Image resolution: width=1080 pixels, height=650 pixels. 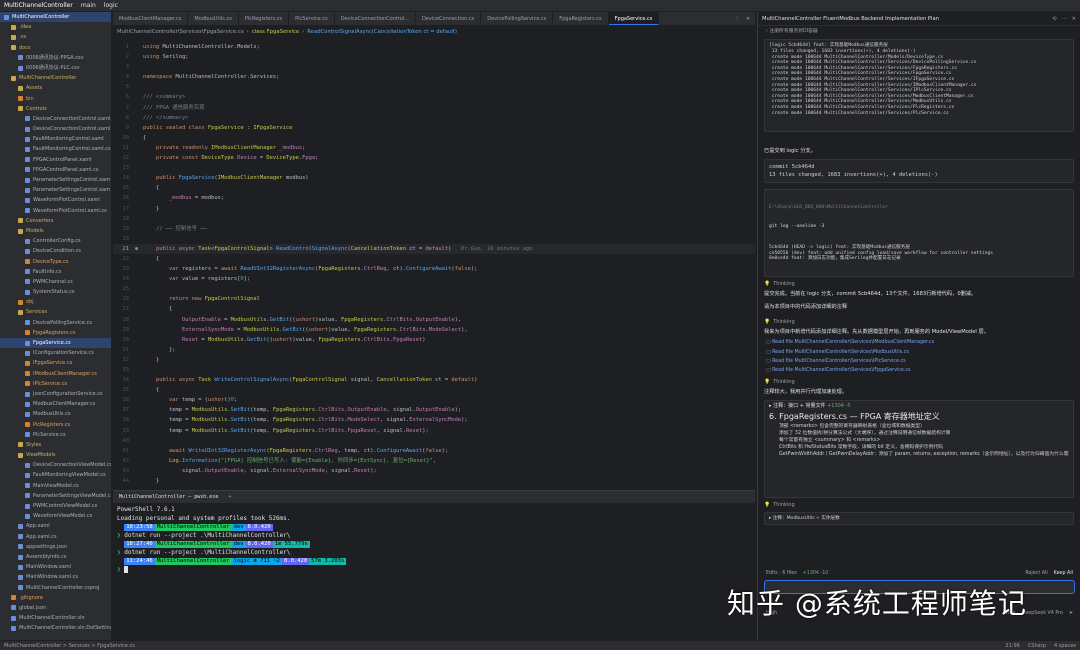 I want to click on more-tabs-icon: ⋮, so click(x=737, y=18).